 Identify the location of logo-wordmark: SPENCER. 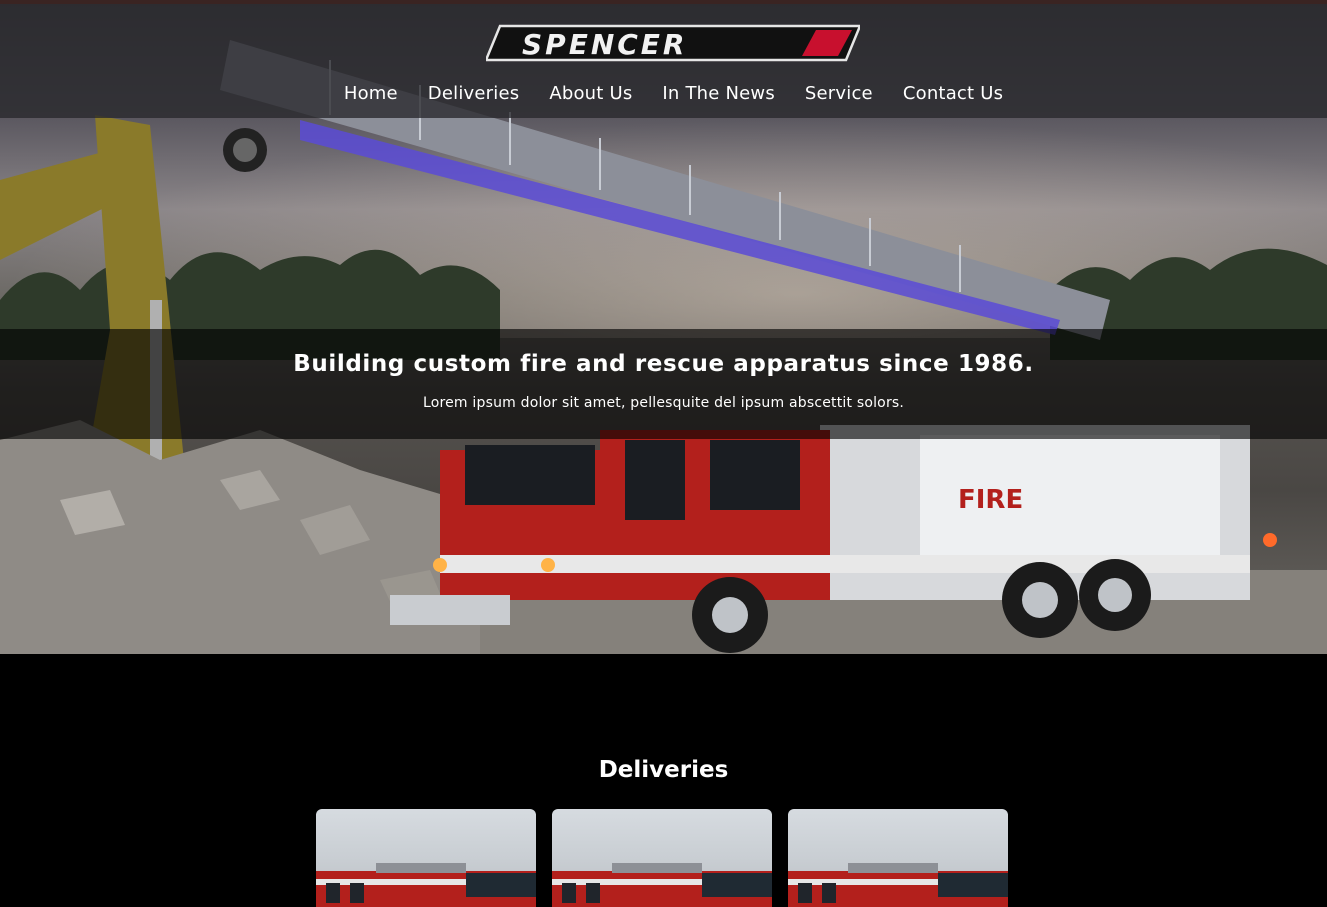
(604, 44).